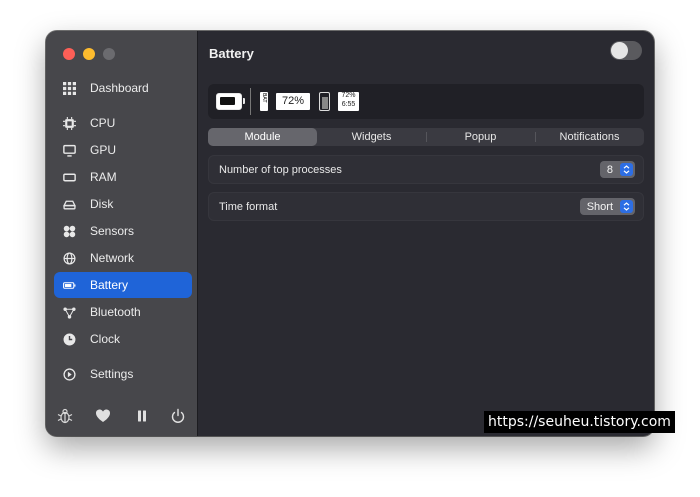  What do you see at coordinates (579, 422) in the screenshot?
I see `watermark: https://seuheu.tistory.com` at bounding box center [579, 422].